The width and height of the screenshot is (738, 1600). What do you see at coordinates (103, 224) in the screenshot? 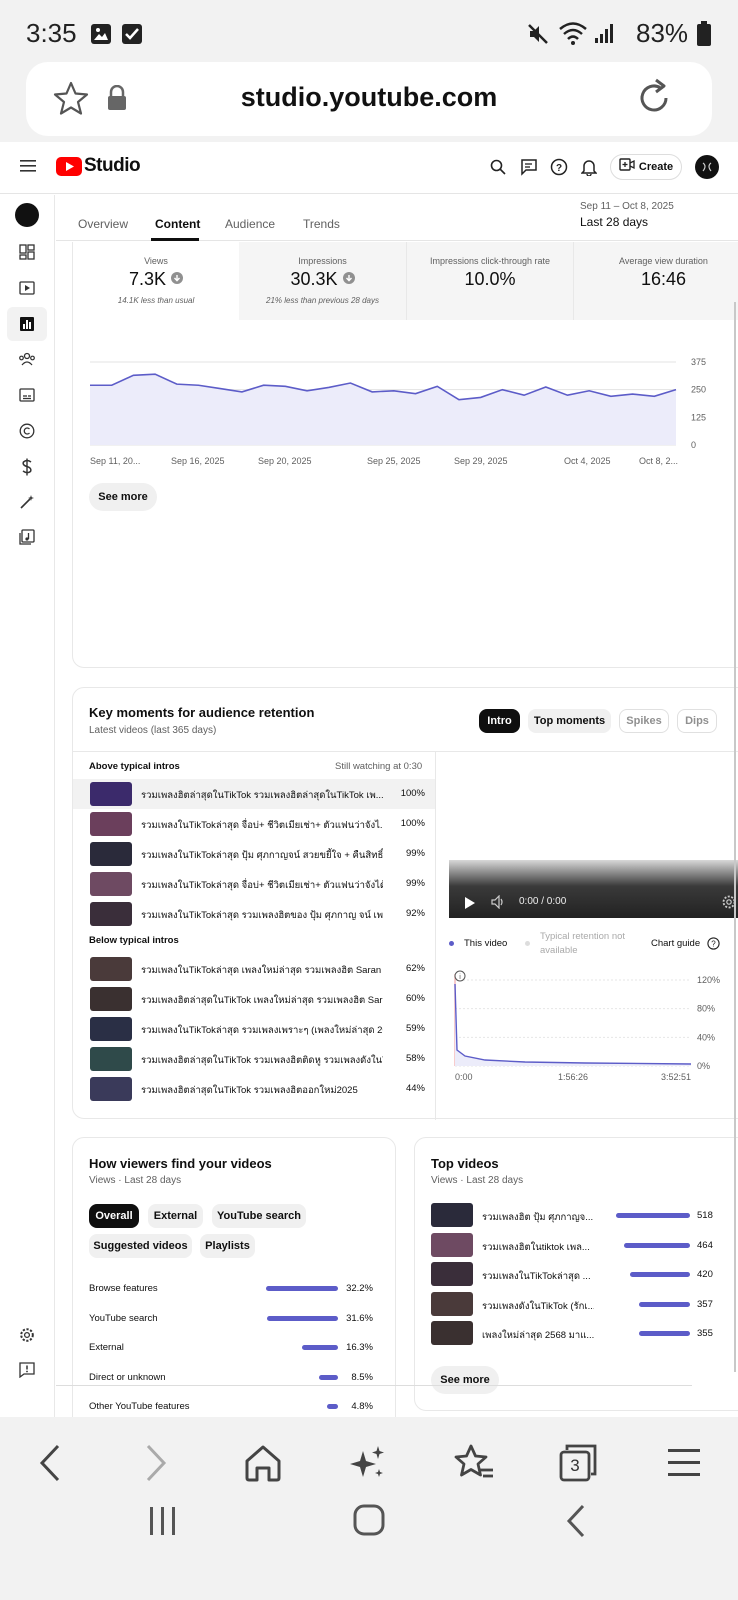
I see `tab-overview: Overview` at bounding box center [103, 224].